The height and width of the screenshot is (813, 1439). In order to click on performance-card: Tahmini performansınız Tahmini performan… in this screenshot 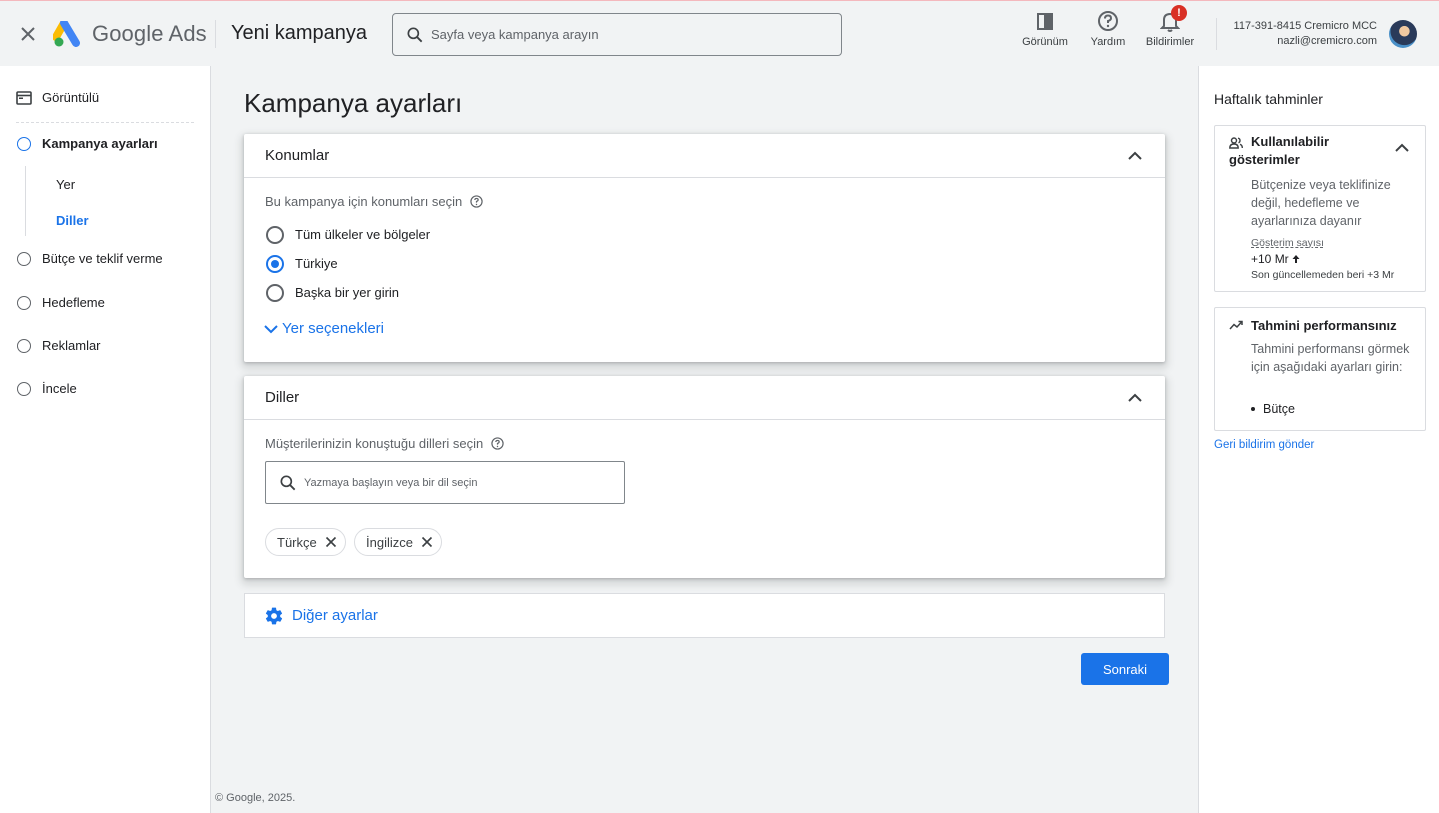, I will do `click(1320, 369)`.